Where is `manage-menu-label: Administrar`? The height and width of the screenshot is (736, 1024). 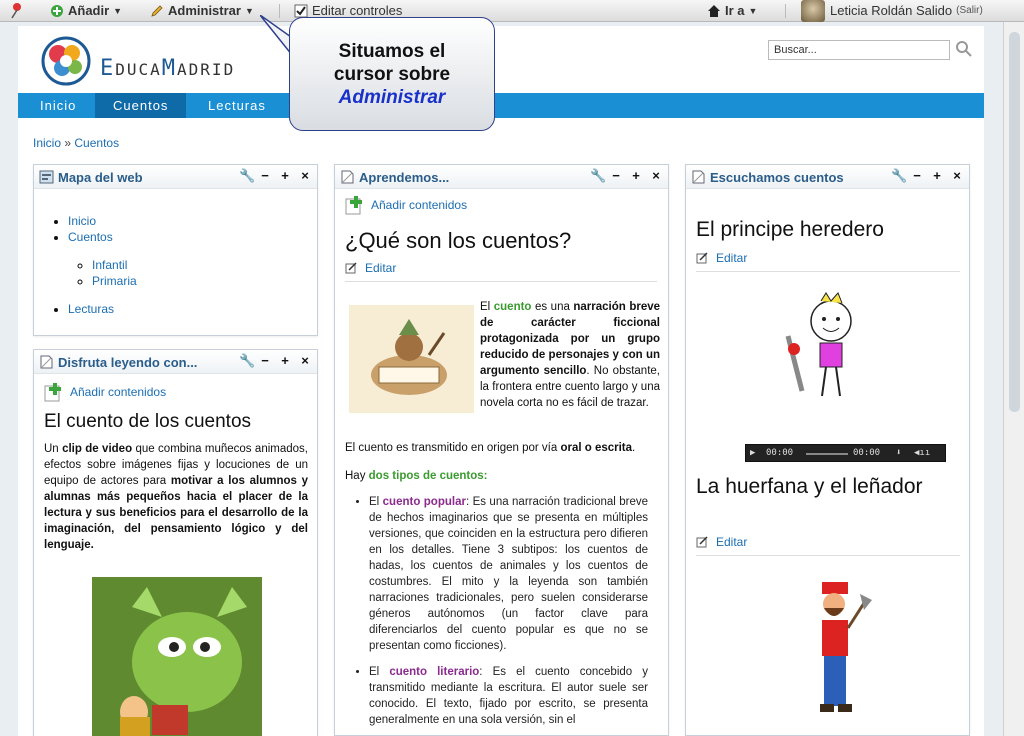 manage-menu-label: Administrar is located at coordinates (204, 10).